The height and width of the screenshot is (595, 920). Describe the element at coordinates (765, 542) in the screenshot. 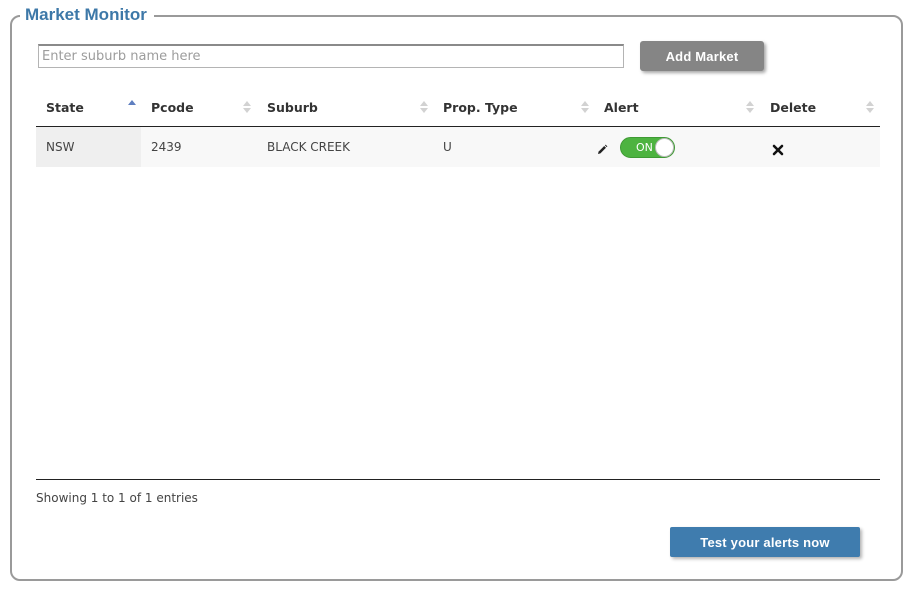

I see `test-alerts-button: Test your alerts now` at that location.